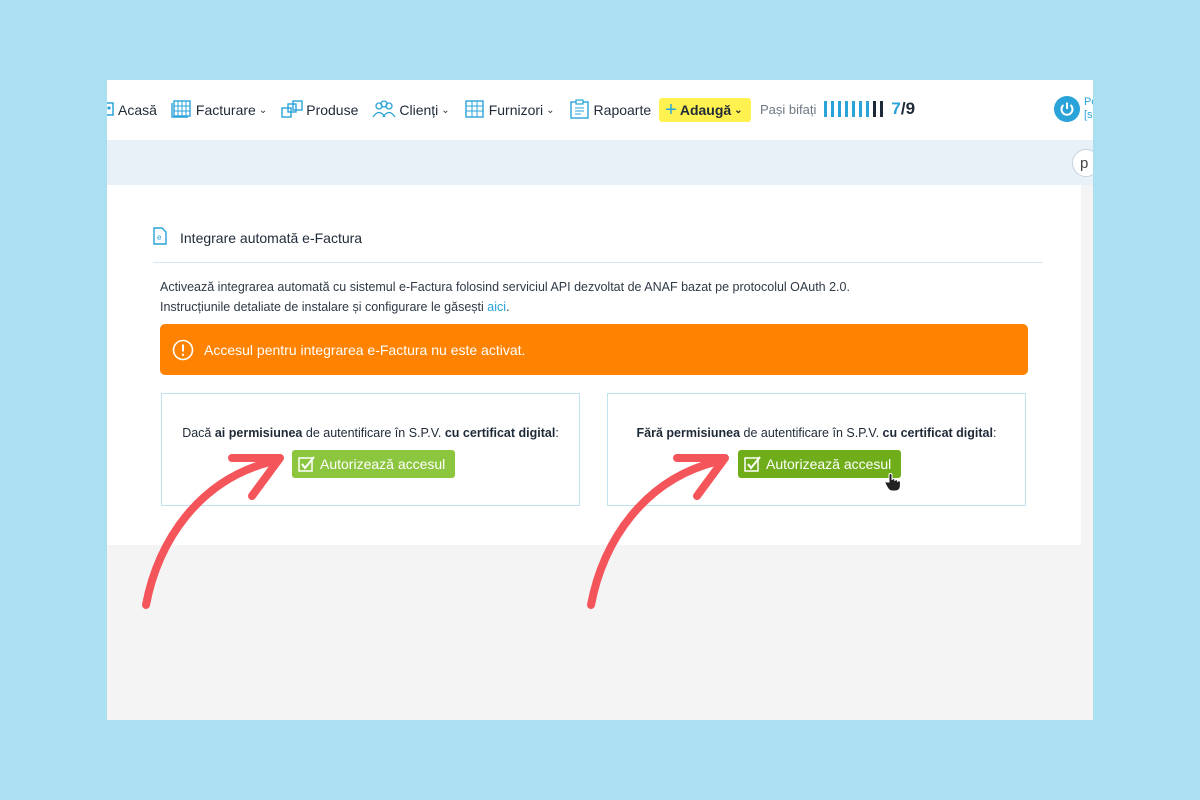 This screenshot has height=800, width=1200. I want to click on suppliers-icon, so click(475, 110).